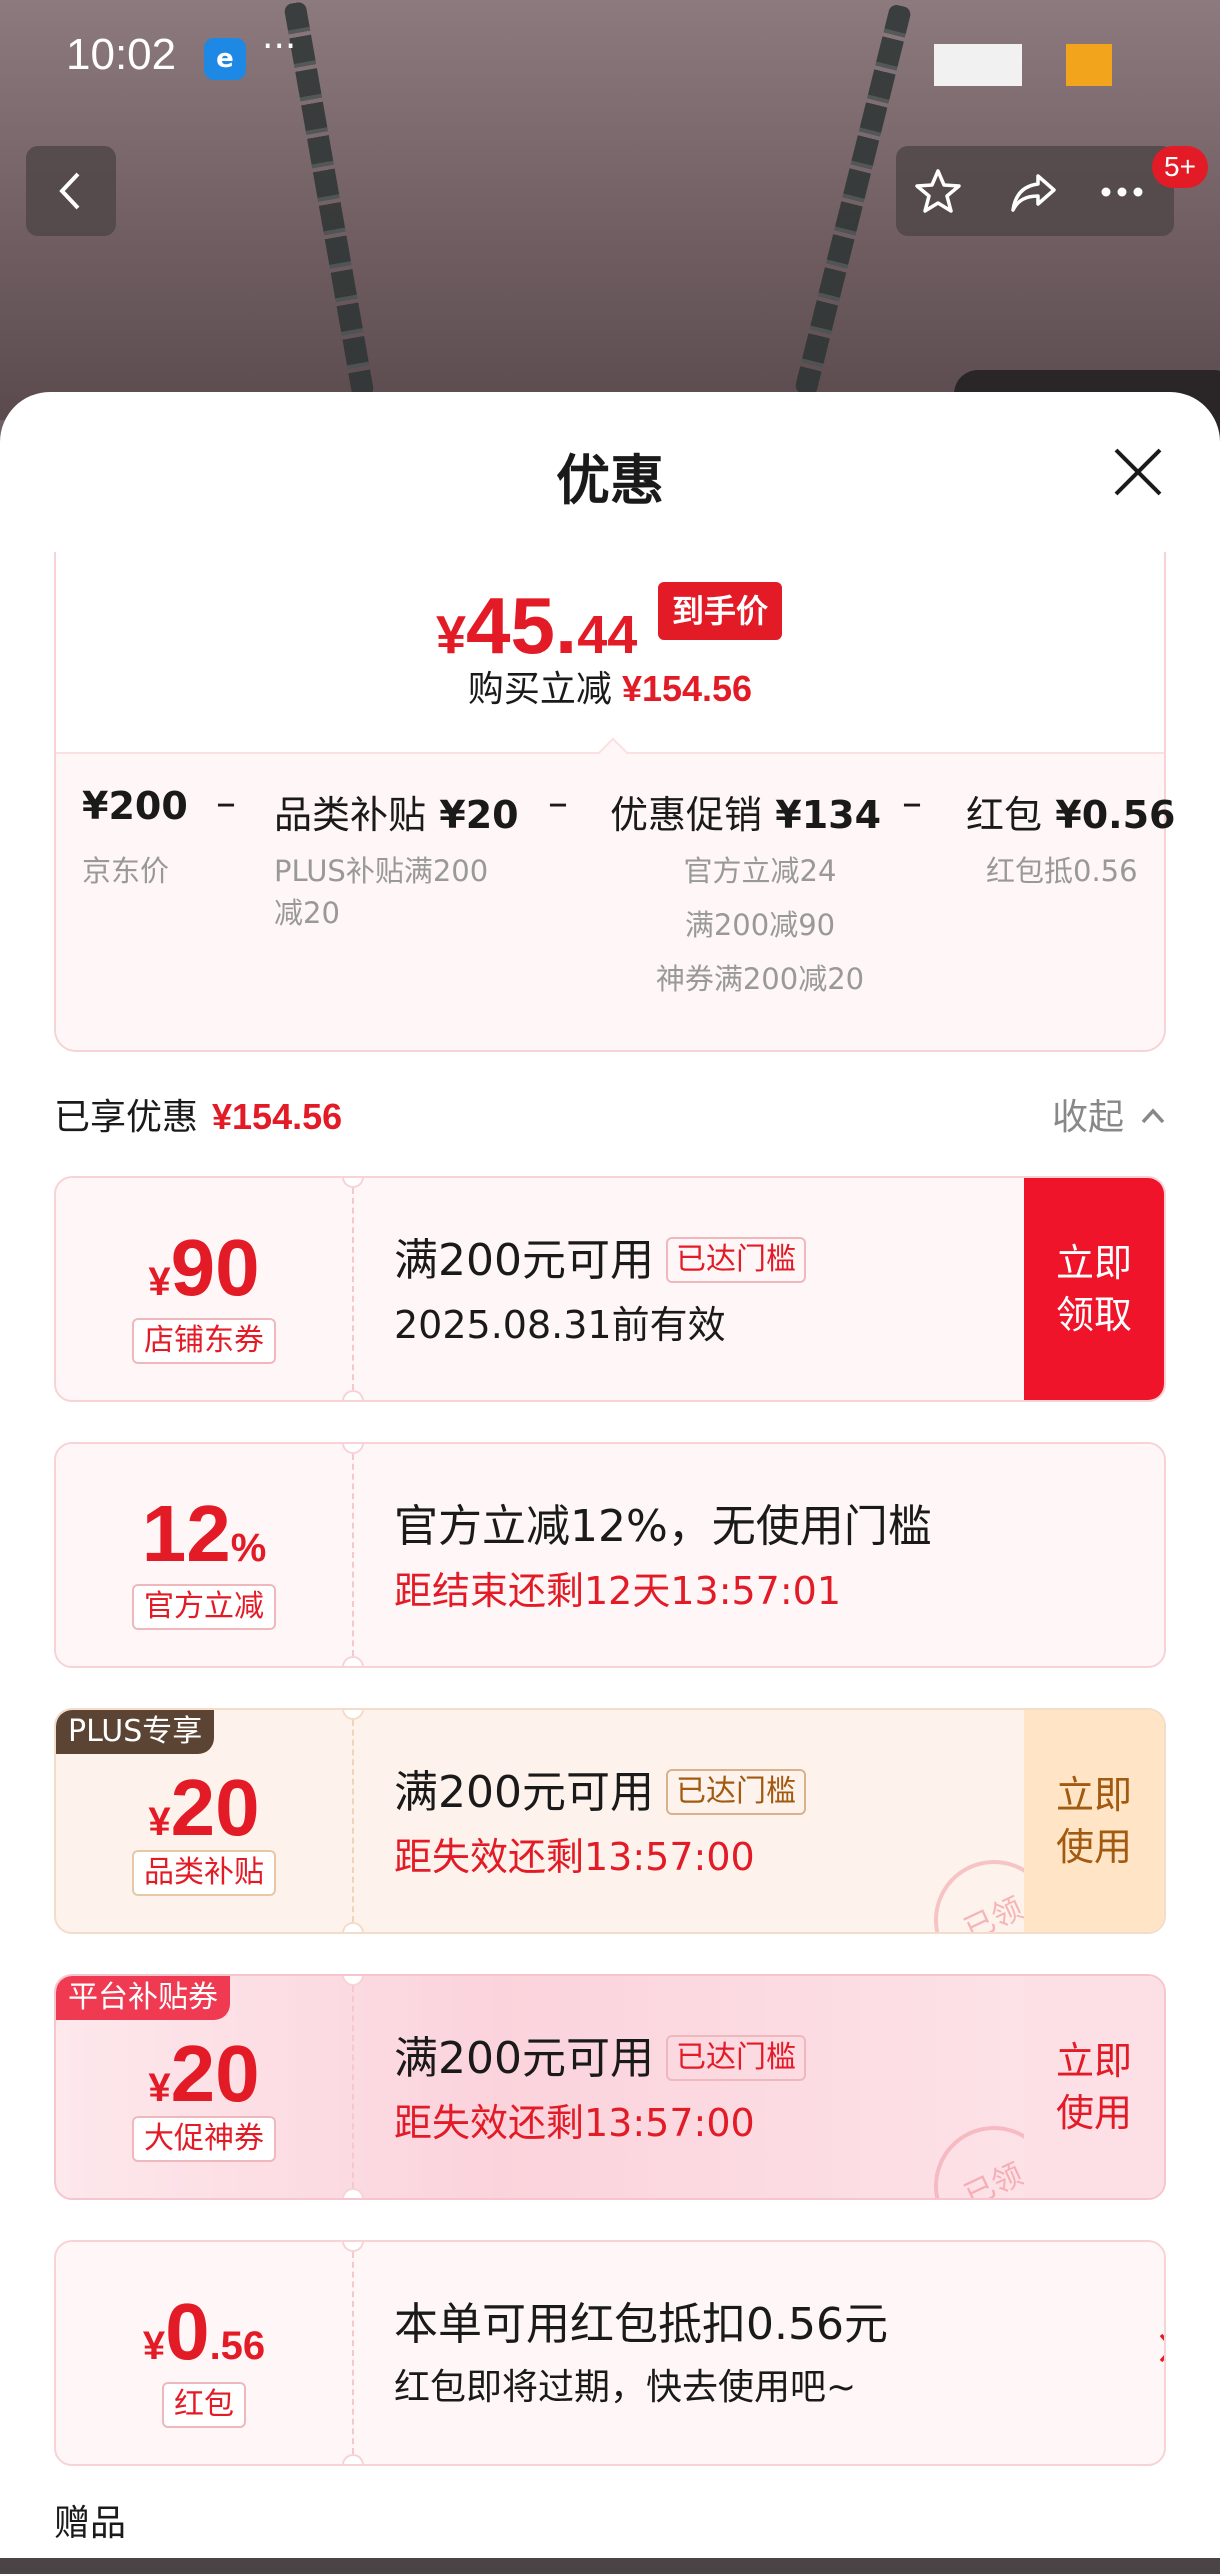 The image size is (1220, 2574). I want to click on coupon-value: ¥20 大促神券, so click(204, 2087).